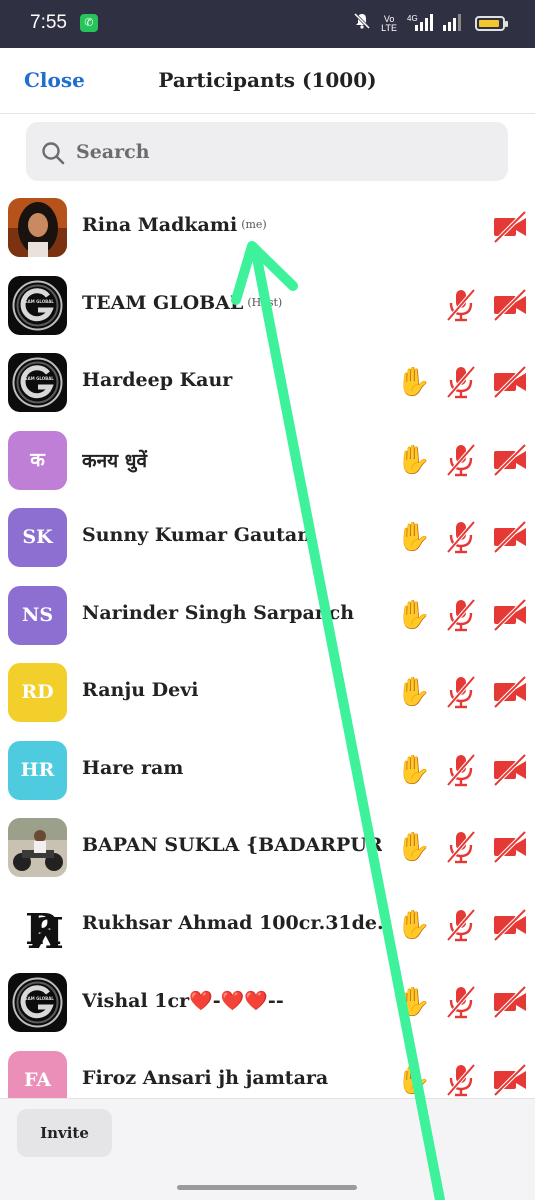 Image resolution: width=535 pixels, height=1200 pixels. I want to click on participant-name-wrap: BAPAN SUKLA {BADARPUR}, so click(232, 845).